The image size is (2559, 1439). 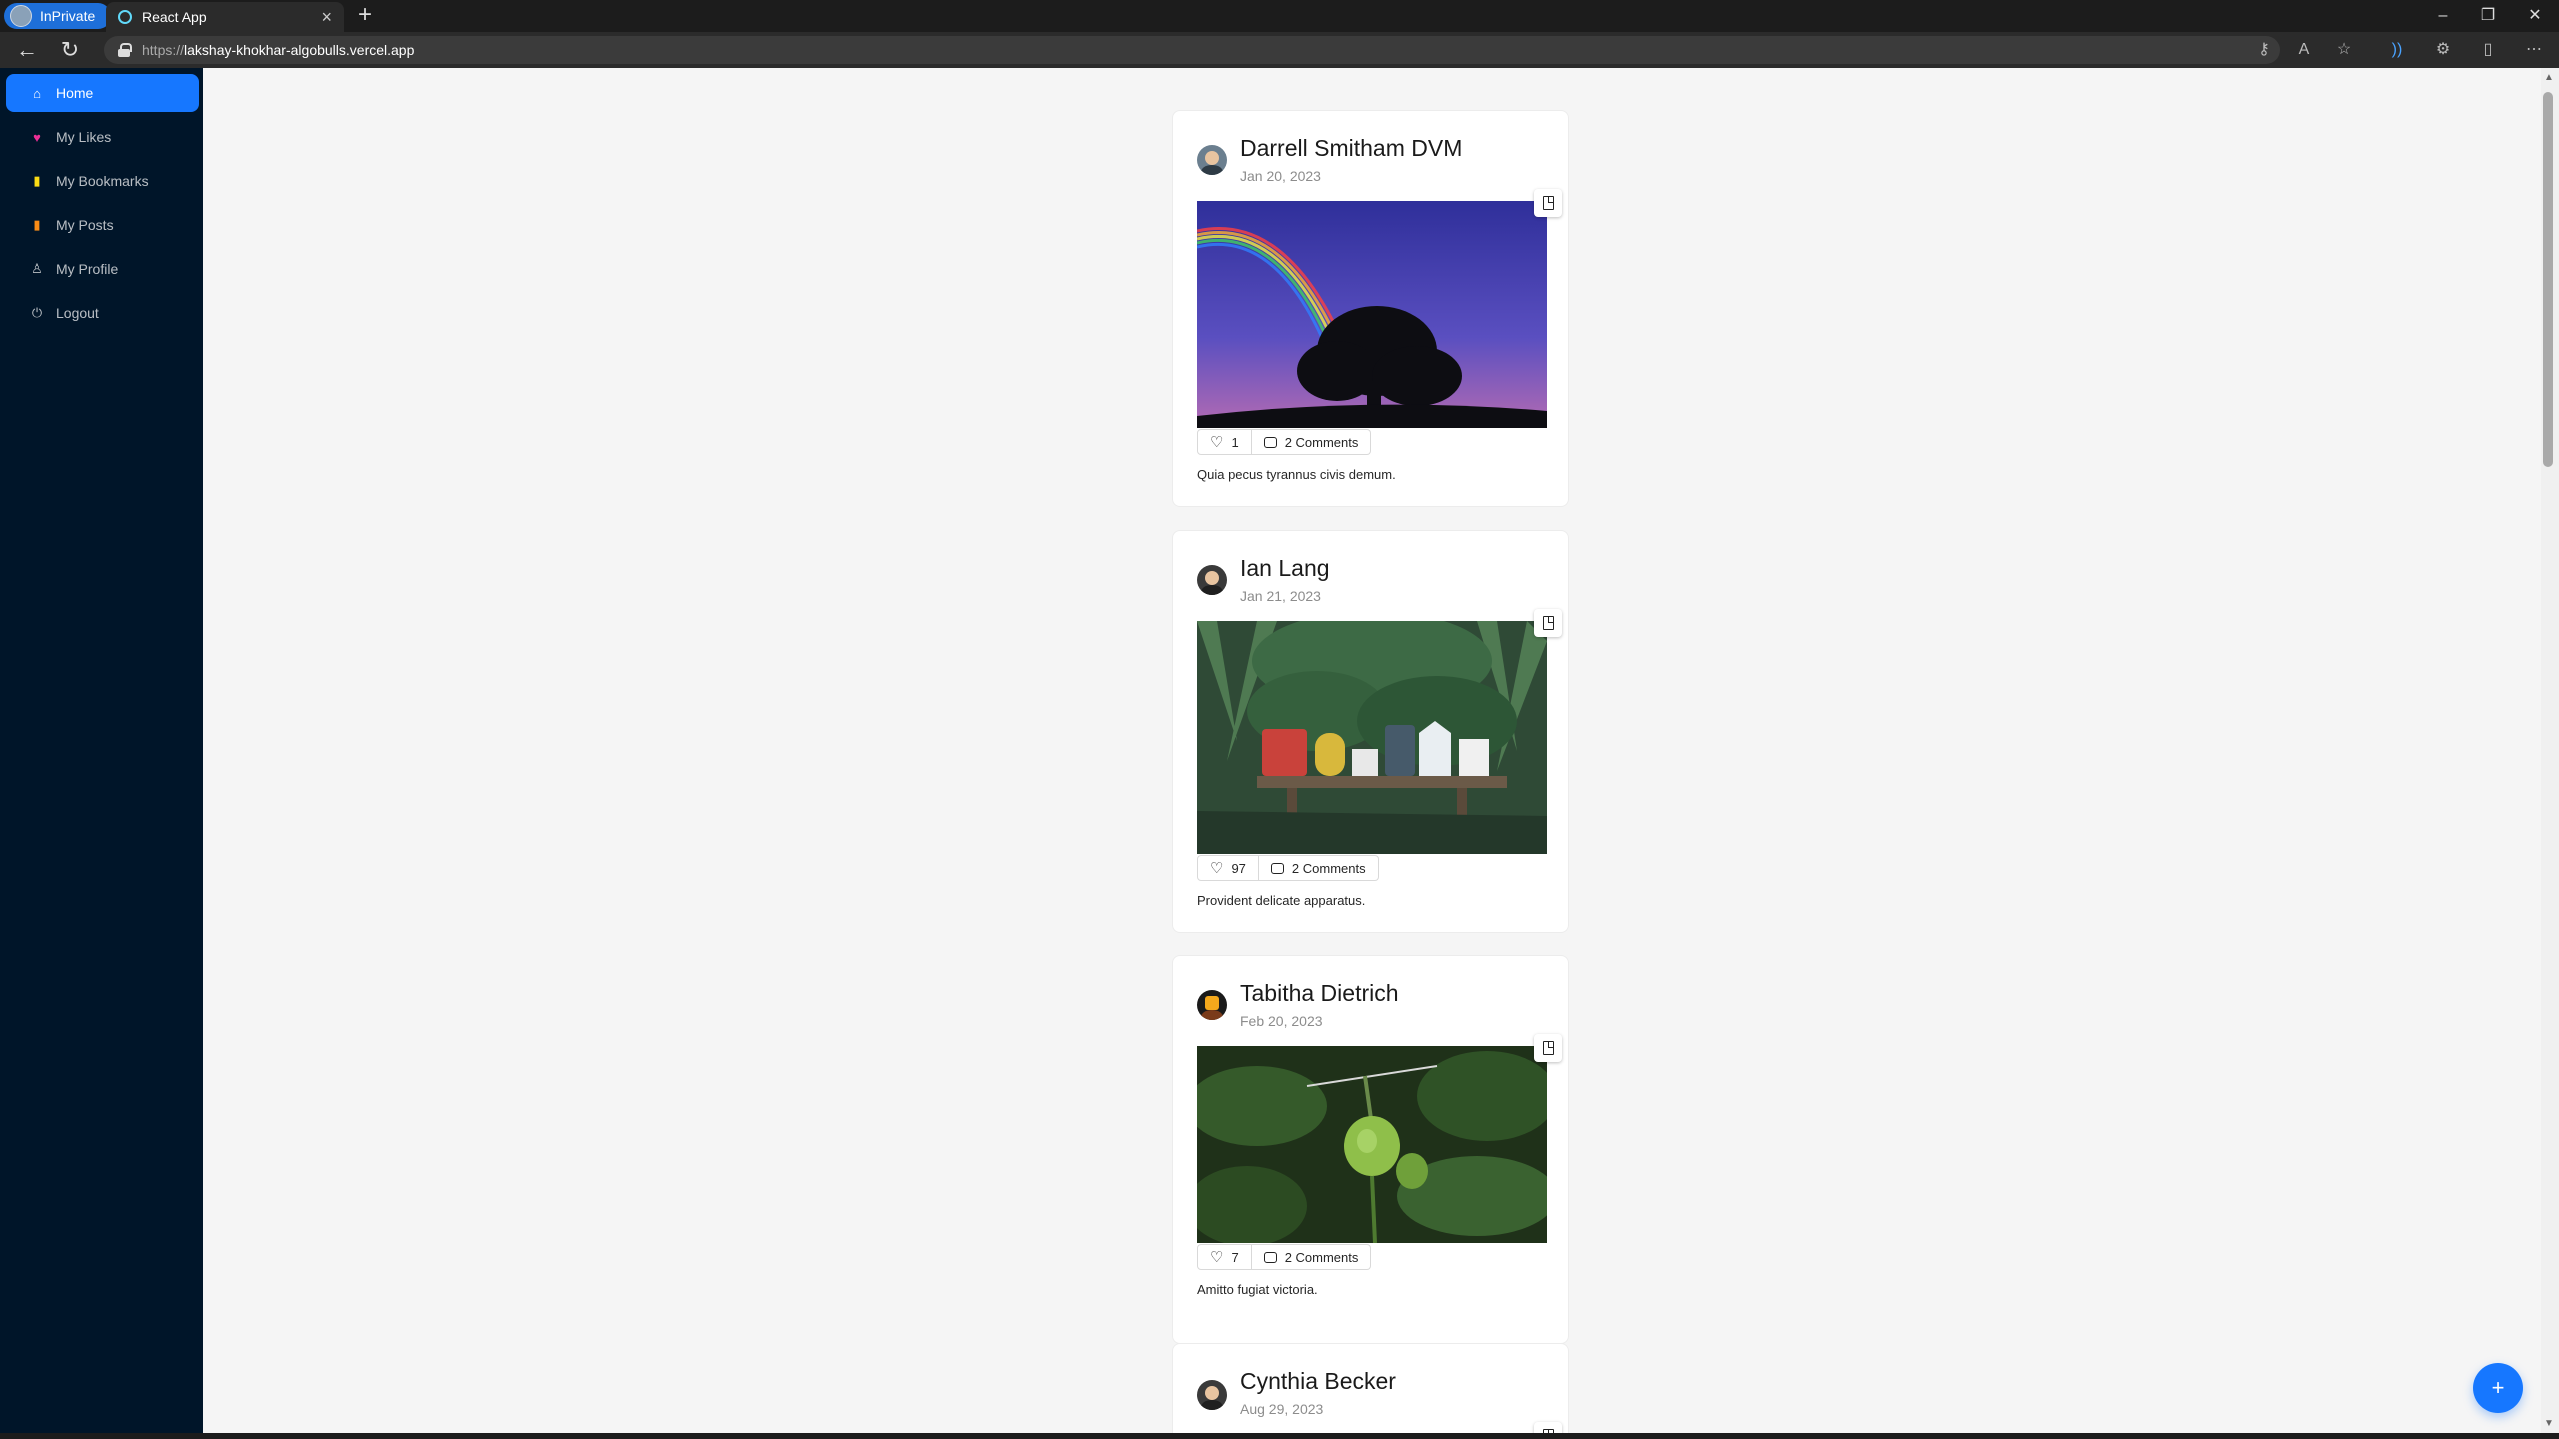 What do you see at coordinates (1319, 993) in the screenshot?
I see `author-name: Tabitha Dietrich` at bounding box center [1319, 993].